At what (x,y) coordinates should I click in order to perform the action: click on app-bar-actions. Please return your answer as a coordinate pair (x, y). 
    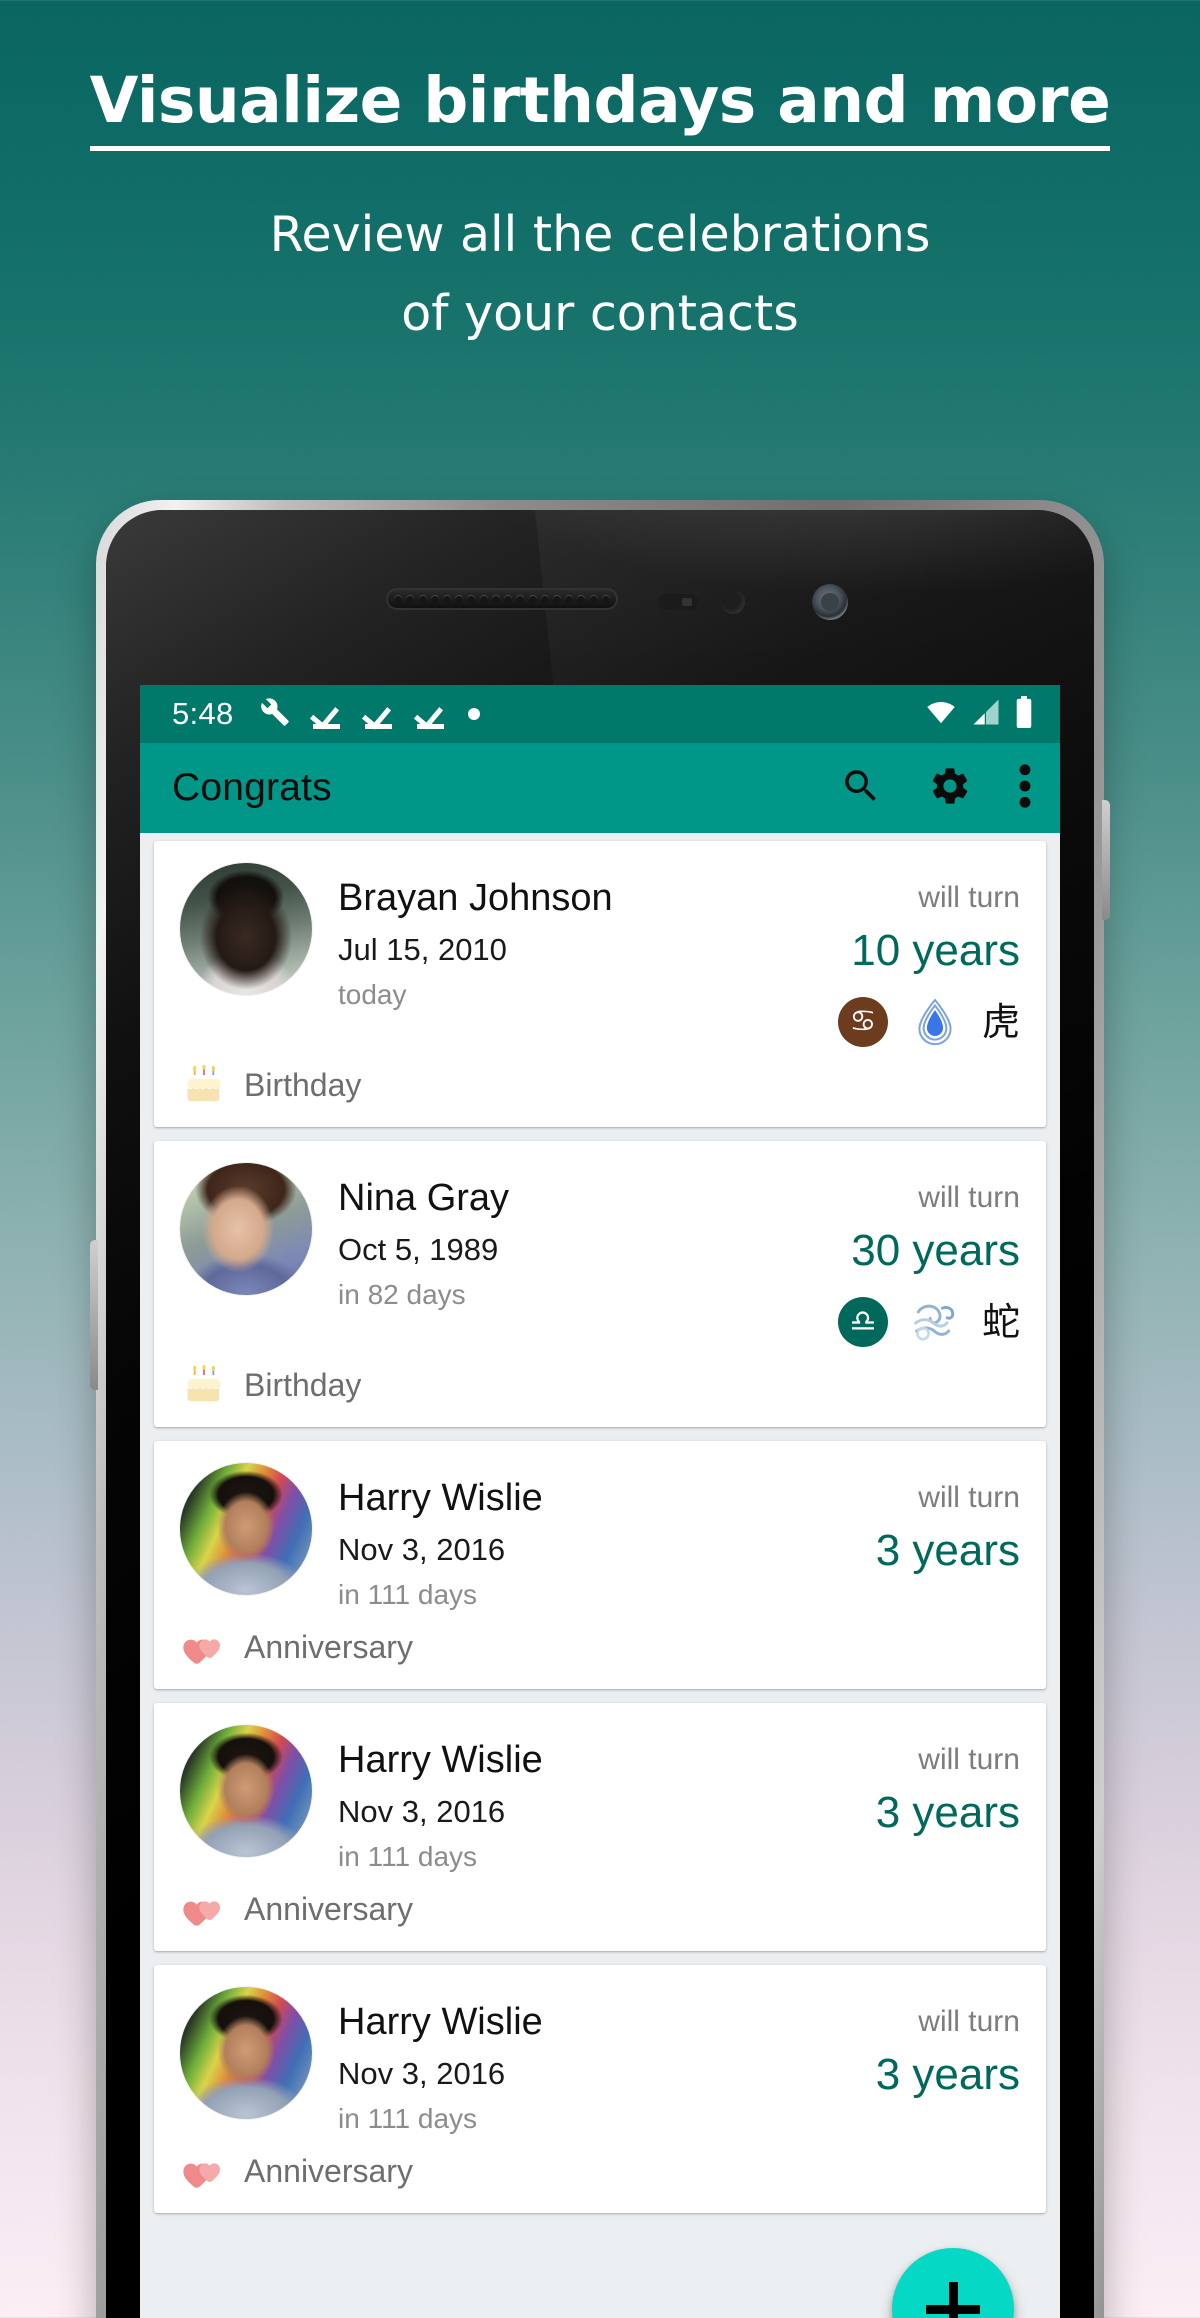
    Looking at the image, I should click on (936, 788).